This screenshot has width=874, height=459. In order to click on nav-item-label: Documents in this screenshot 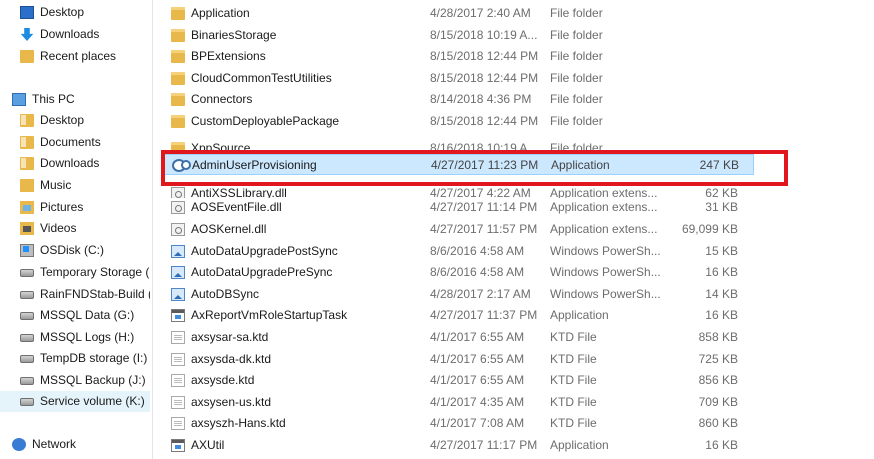, I will do `click(70, 142)`.